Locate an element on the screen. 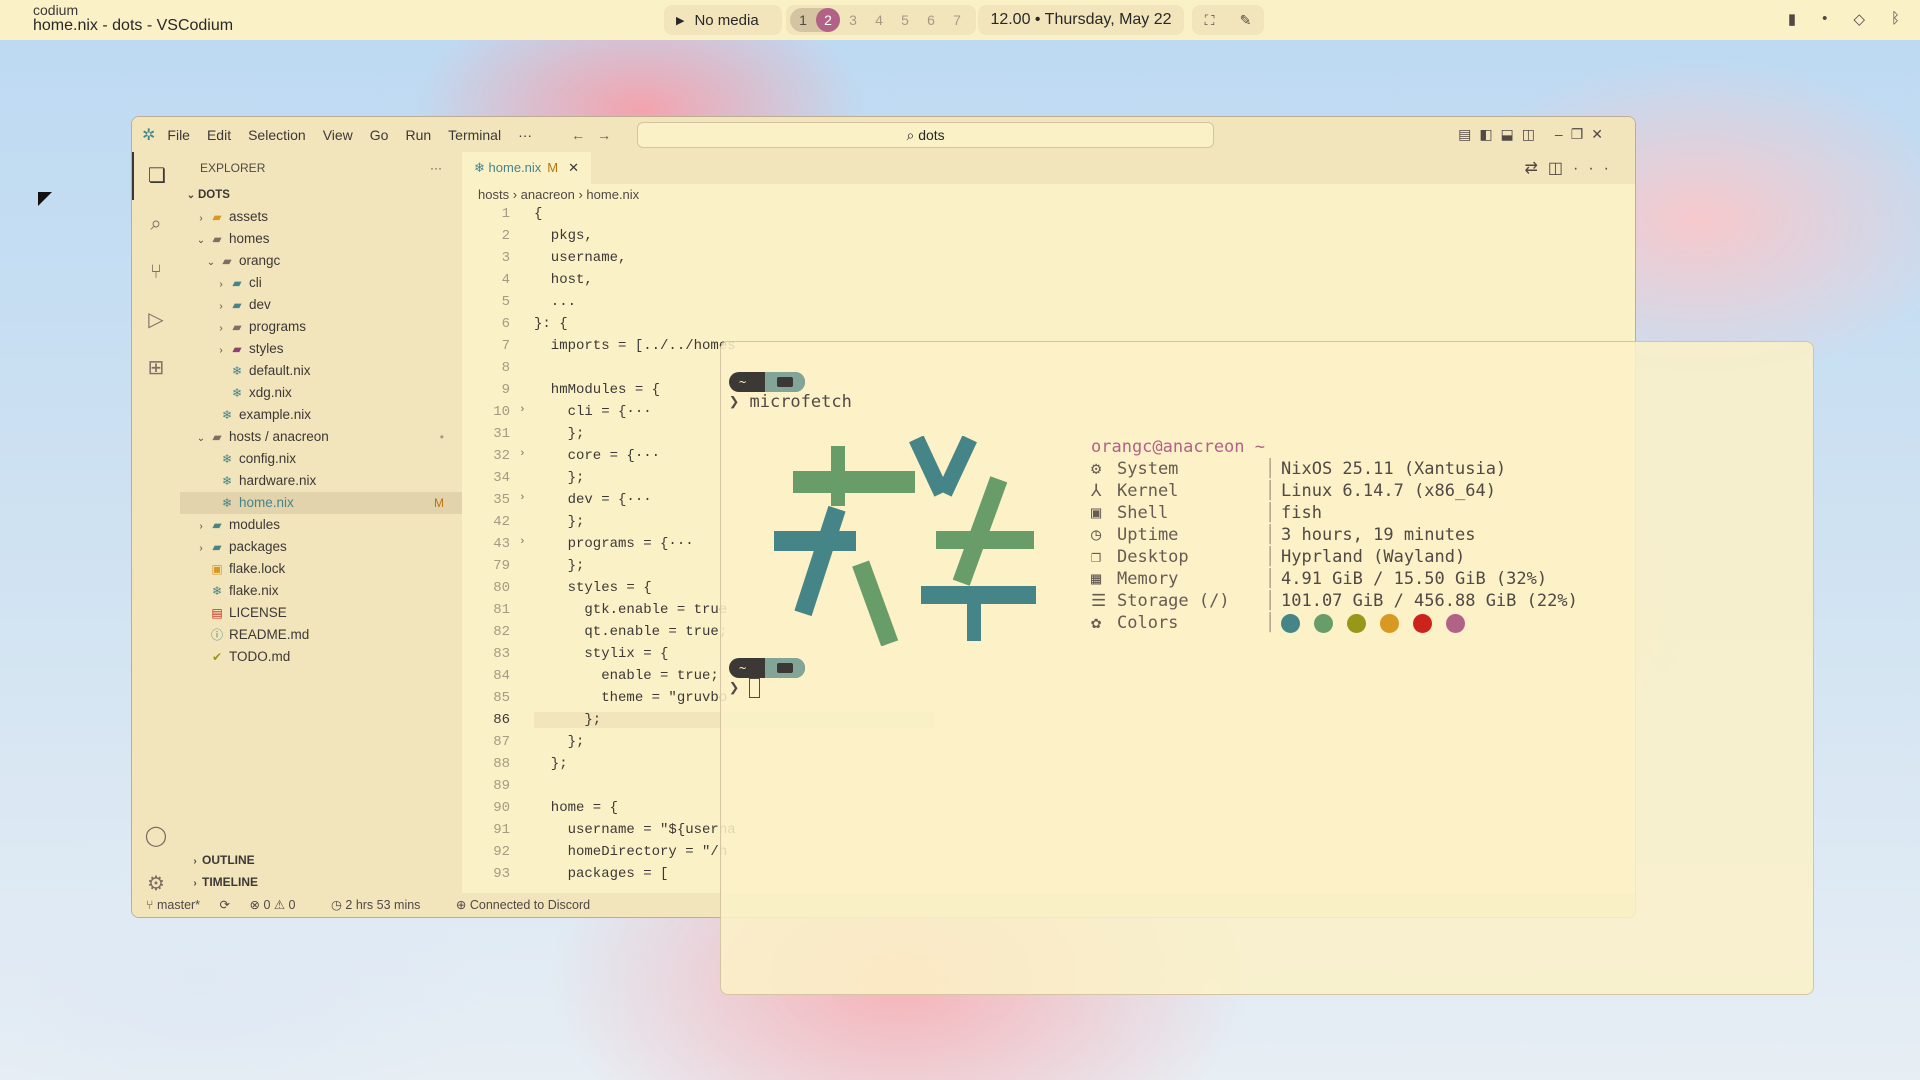 The image size is (1920, 1080). time-tracker: ◷ 2 hrs 53 mins is located at coordinates (383, 905).